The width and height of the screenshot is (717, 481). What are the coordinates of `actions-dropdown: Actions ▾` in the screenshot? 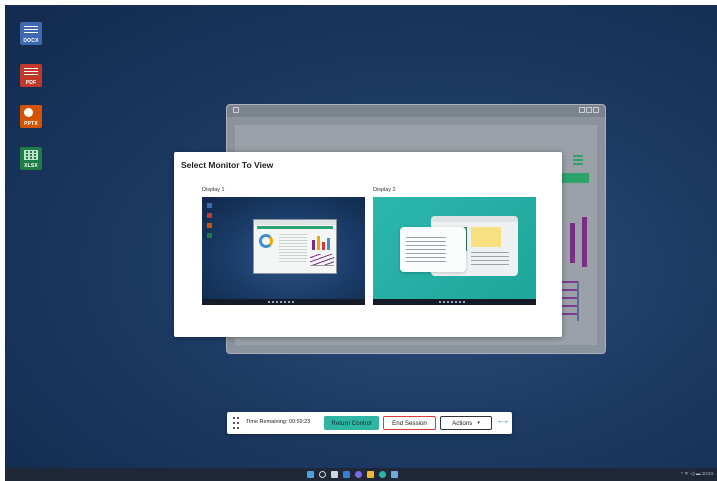 It's located at (466, 423).